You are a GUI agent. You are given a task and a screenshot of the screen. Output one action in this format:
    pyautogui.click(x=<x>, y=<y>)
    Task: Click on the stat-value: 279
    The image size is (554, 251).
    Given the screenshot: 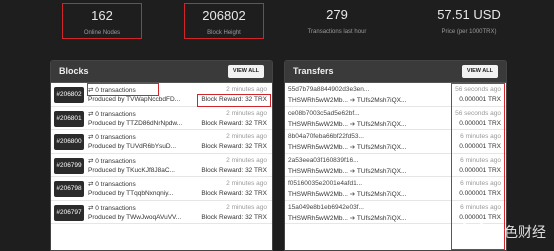 What is the action you would take?
    pyautogui.click(x=337, y=14)
    